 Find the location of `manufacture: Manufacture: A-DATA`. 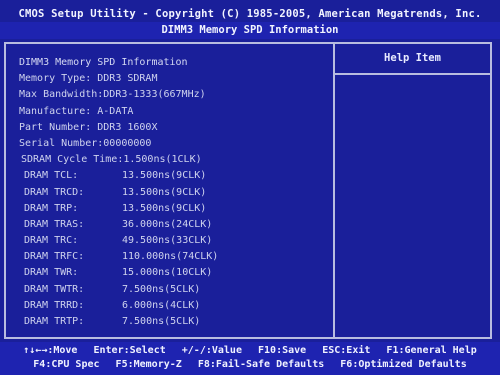

manufacture: Manufacture: A-DATA is located at coordinates (76, 111).